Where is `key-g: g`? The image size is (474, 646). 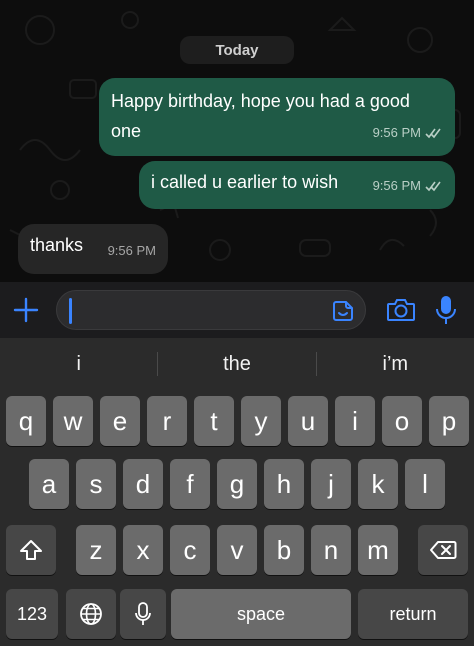
key-g: g is located at coordinates (237, 484).